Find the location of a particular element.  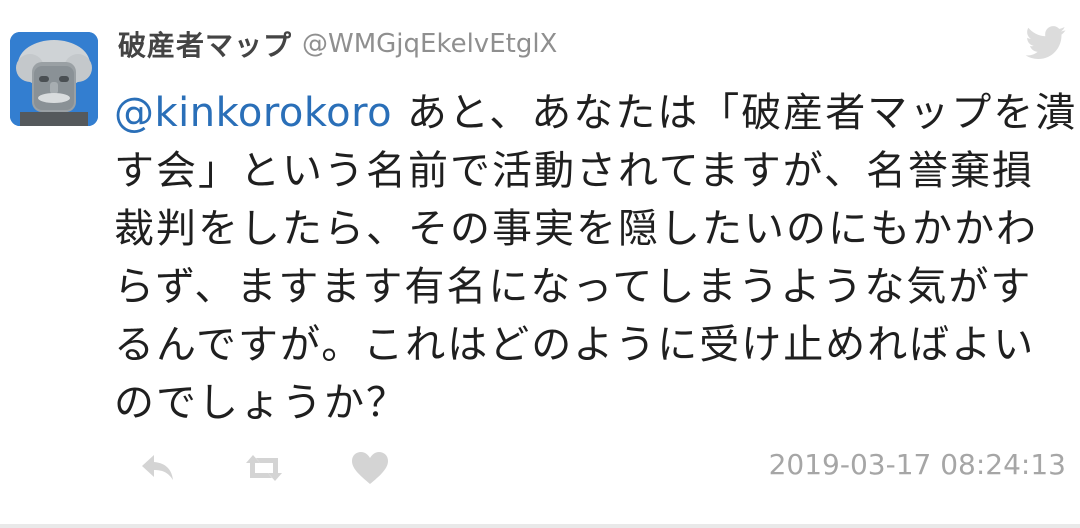

like-button is located at coordinates (370, 468).